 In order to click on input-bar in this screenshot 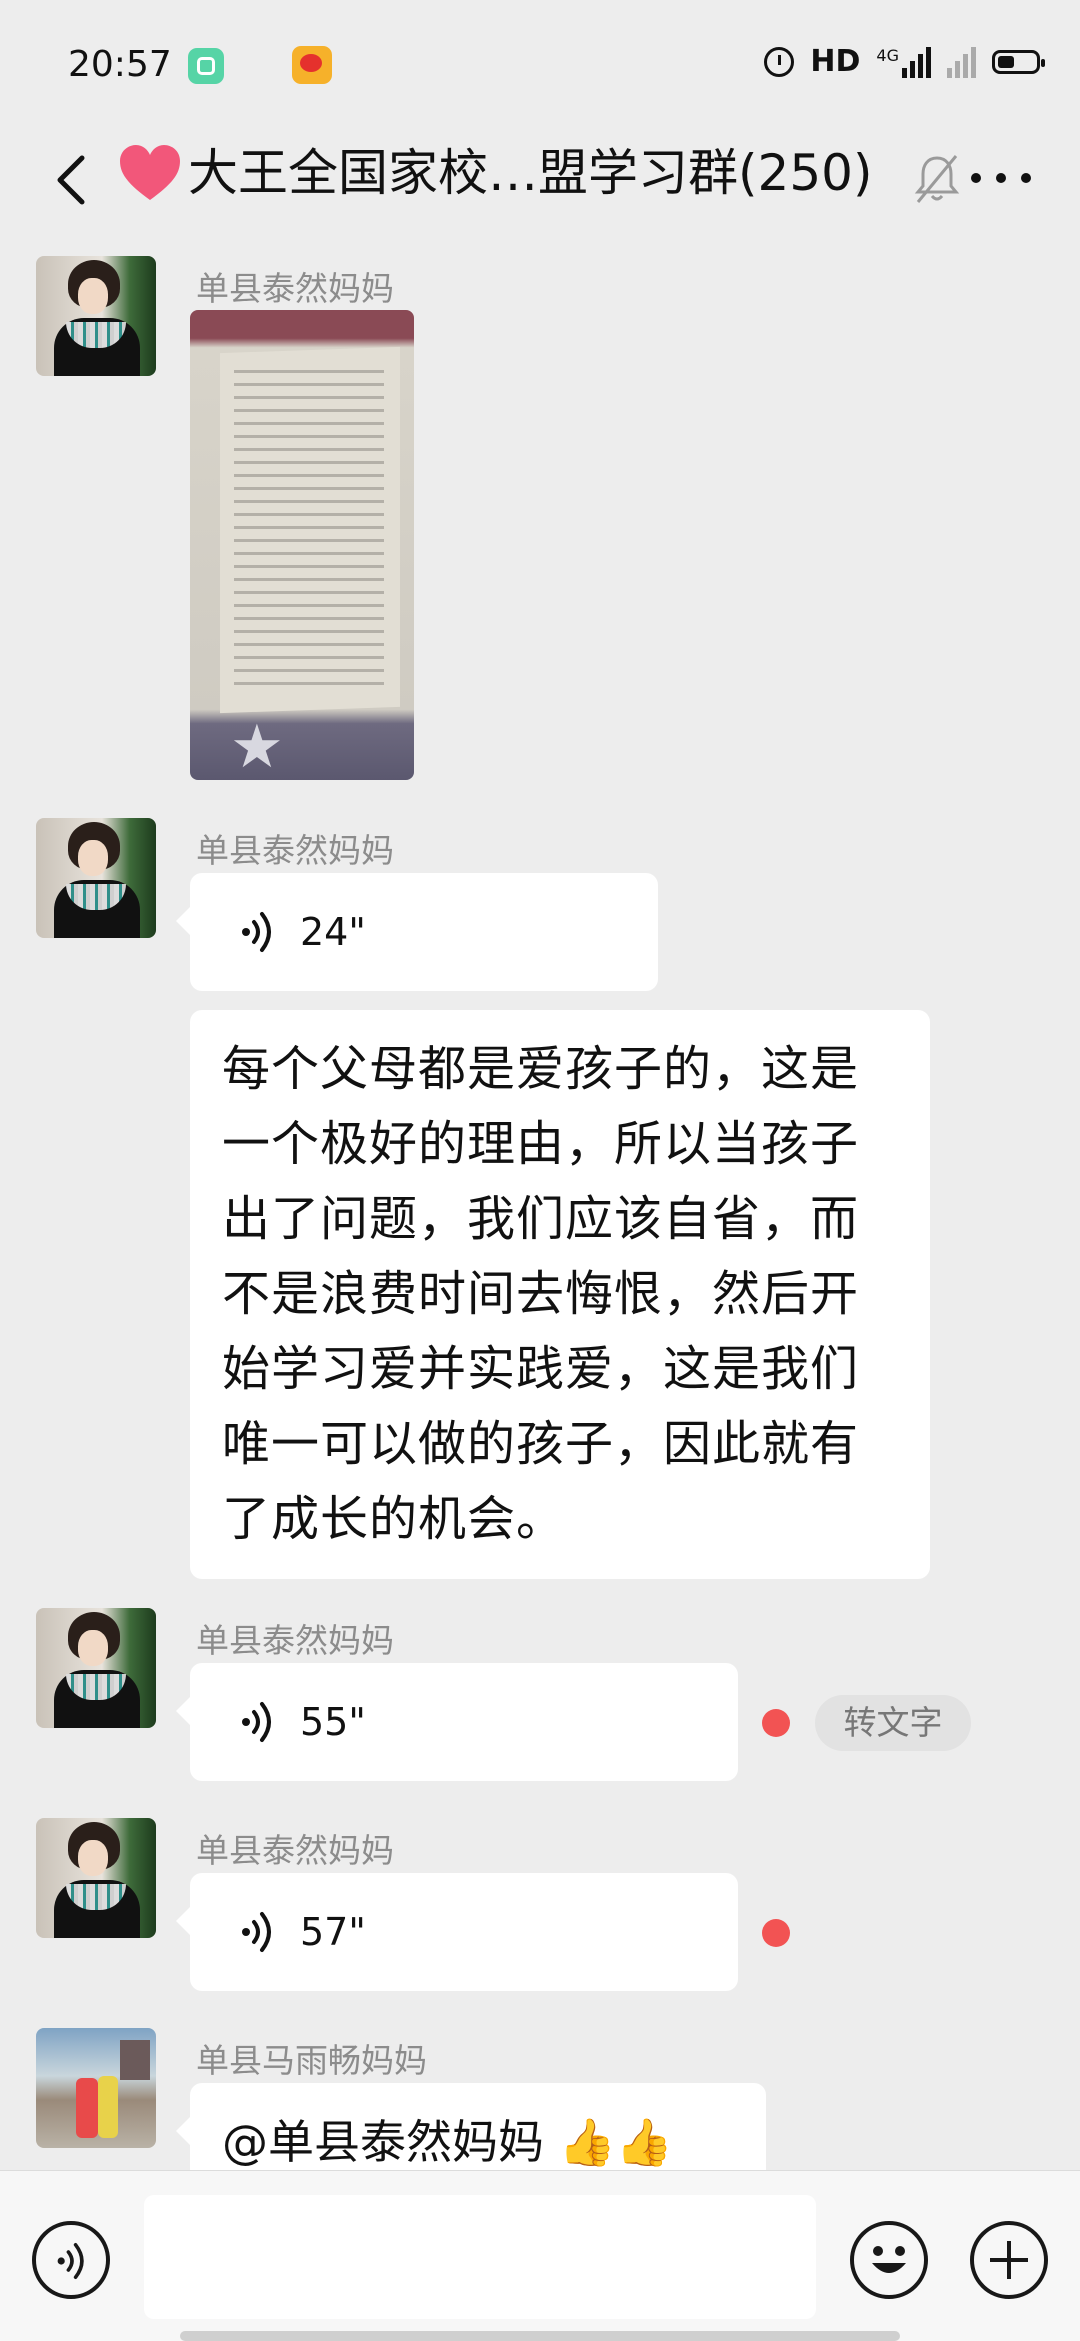, I will do `click(540, 2255)`.